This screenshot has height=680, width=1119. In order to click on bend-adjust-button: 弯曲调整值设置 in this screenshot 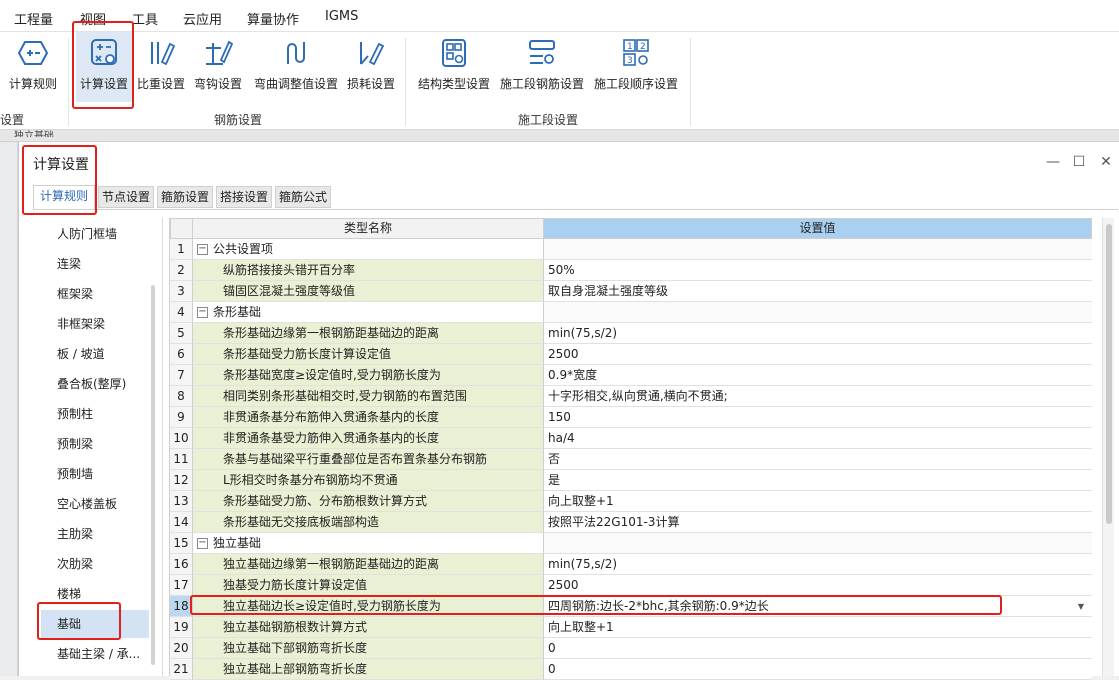, I will do `click(296, 67)`.